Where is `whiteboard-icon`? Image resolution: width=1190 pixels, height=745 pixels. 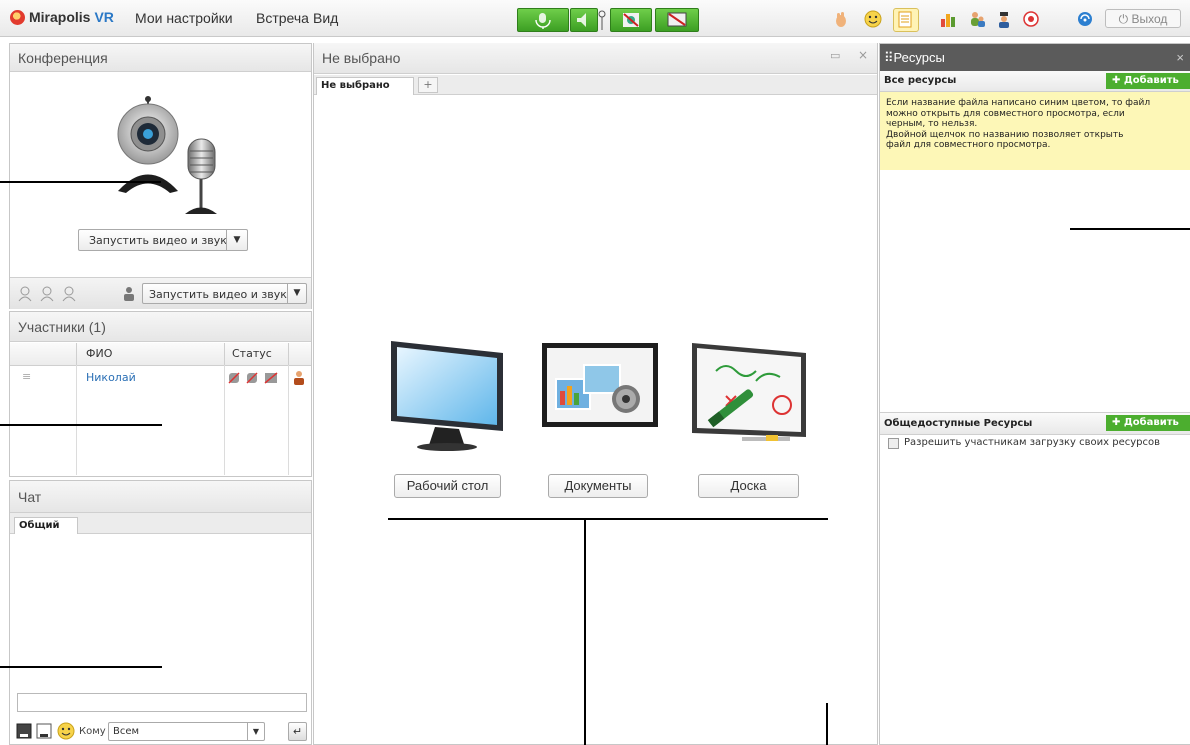
whiteboard-icon is located at coordinates (749, 392).